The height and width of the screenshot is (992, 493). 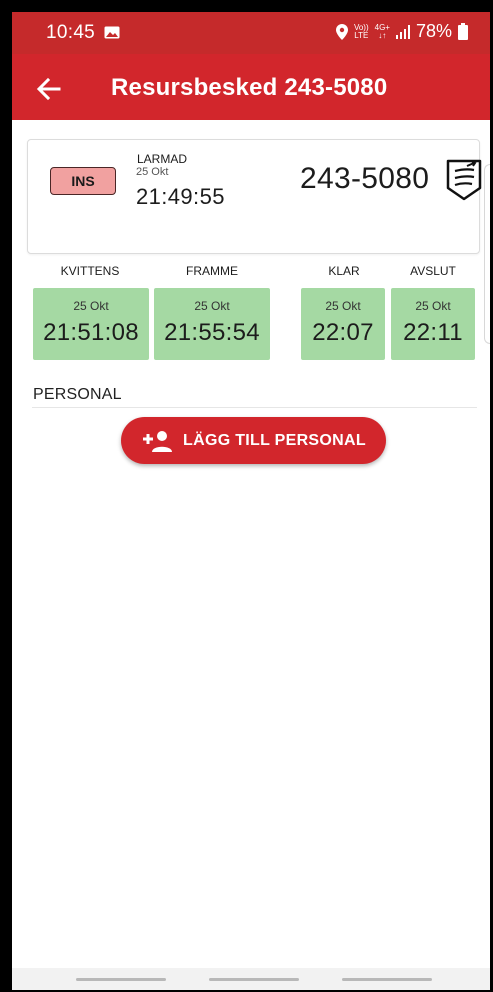 What do you see at coordinates (121, 979) in the screenshot?
I see `nav-recents-handle` at bounding box center [121, 979].